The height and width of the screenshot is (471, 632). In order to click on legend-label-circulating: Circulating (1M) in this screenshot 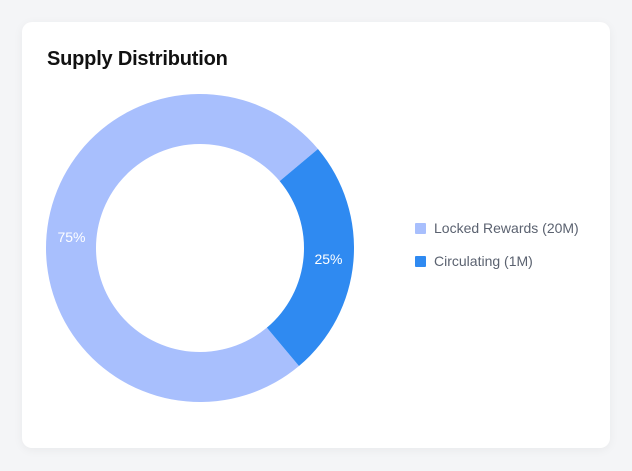, I will do `click(483, 261)`.